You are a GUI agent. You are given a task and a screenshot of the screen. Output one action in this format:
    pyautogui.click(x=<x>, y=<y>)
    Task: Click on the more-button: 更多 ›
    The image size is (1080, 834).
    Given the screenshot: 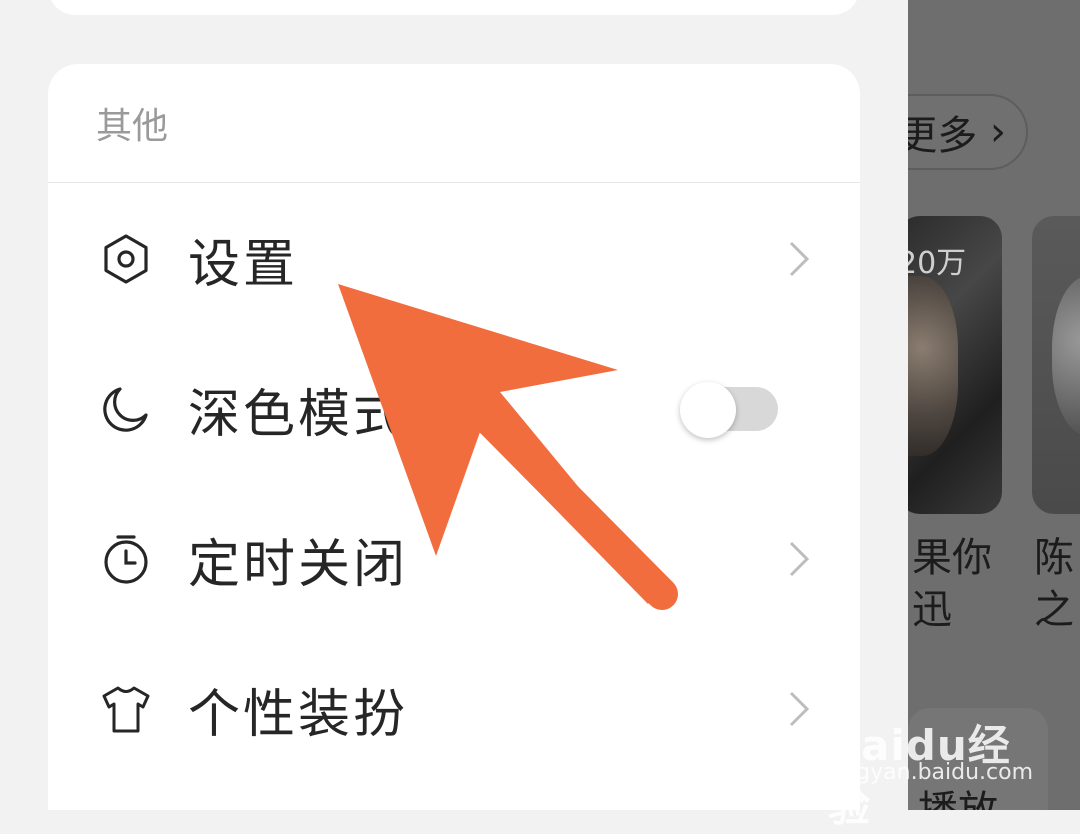 What is the action you would take?
    pyautogui.click(x=968, y=132)
    